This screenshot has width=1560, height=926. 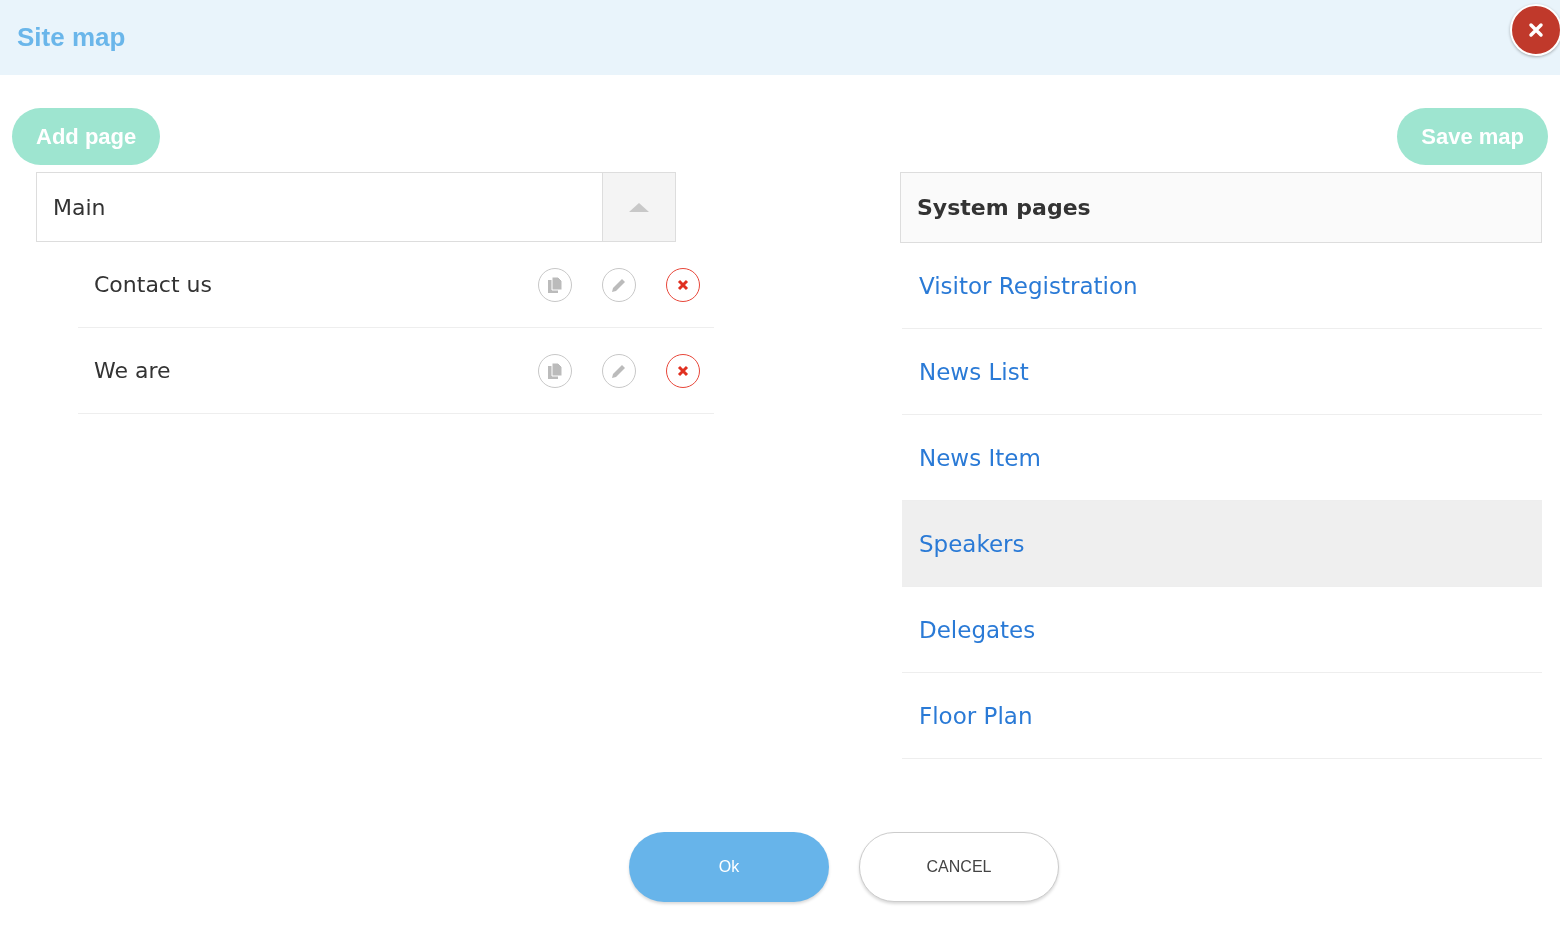 I want to click on page-link: News Item, so click(x=980, y=457).